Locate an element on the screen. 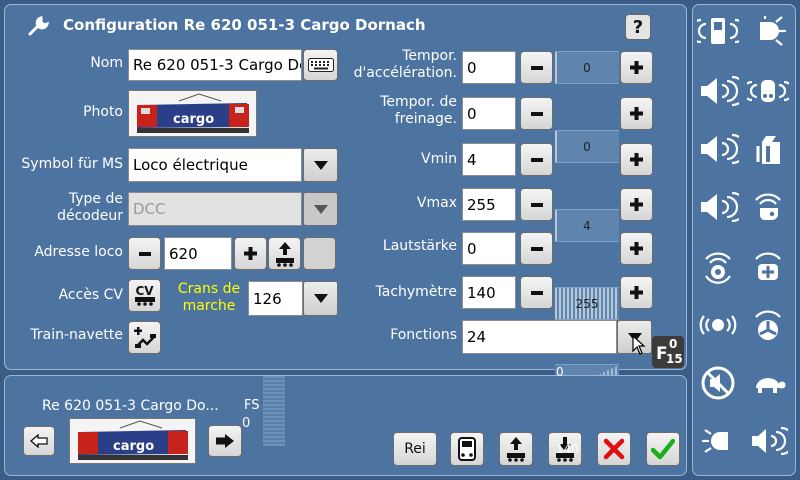  loco-photo: cargo is located at coordinates (192, 113).